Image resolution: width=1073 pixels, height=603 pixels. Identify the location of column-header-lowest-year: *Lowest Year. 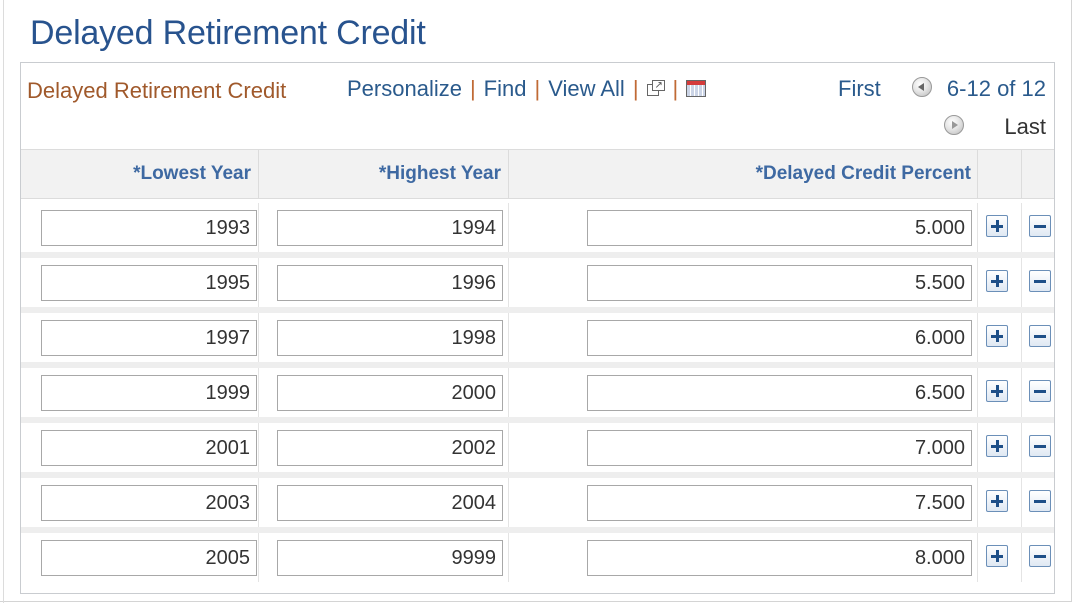
(136, 174).